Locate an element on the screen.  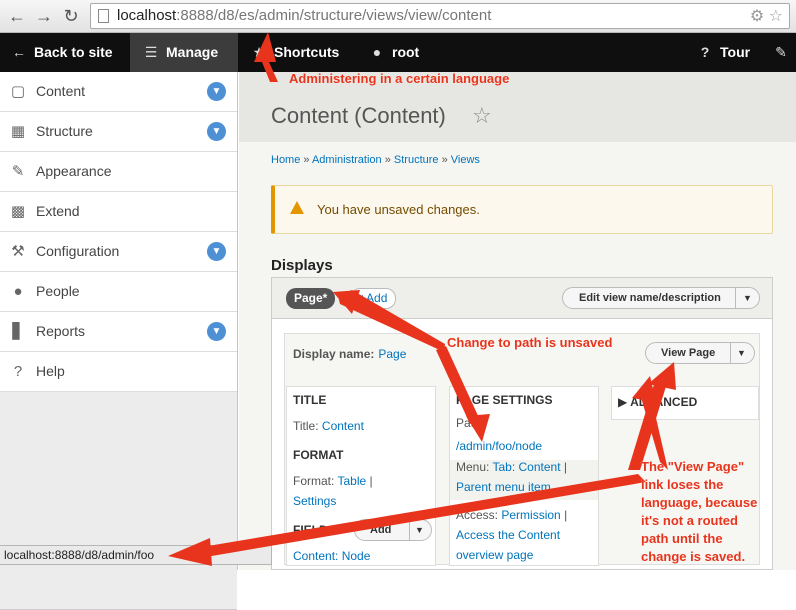
access-row: Access: Permission | is located at coordinates (512, 515).